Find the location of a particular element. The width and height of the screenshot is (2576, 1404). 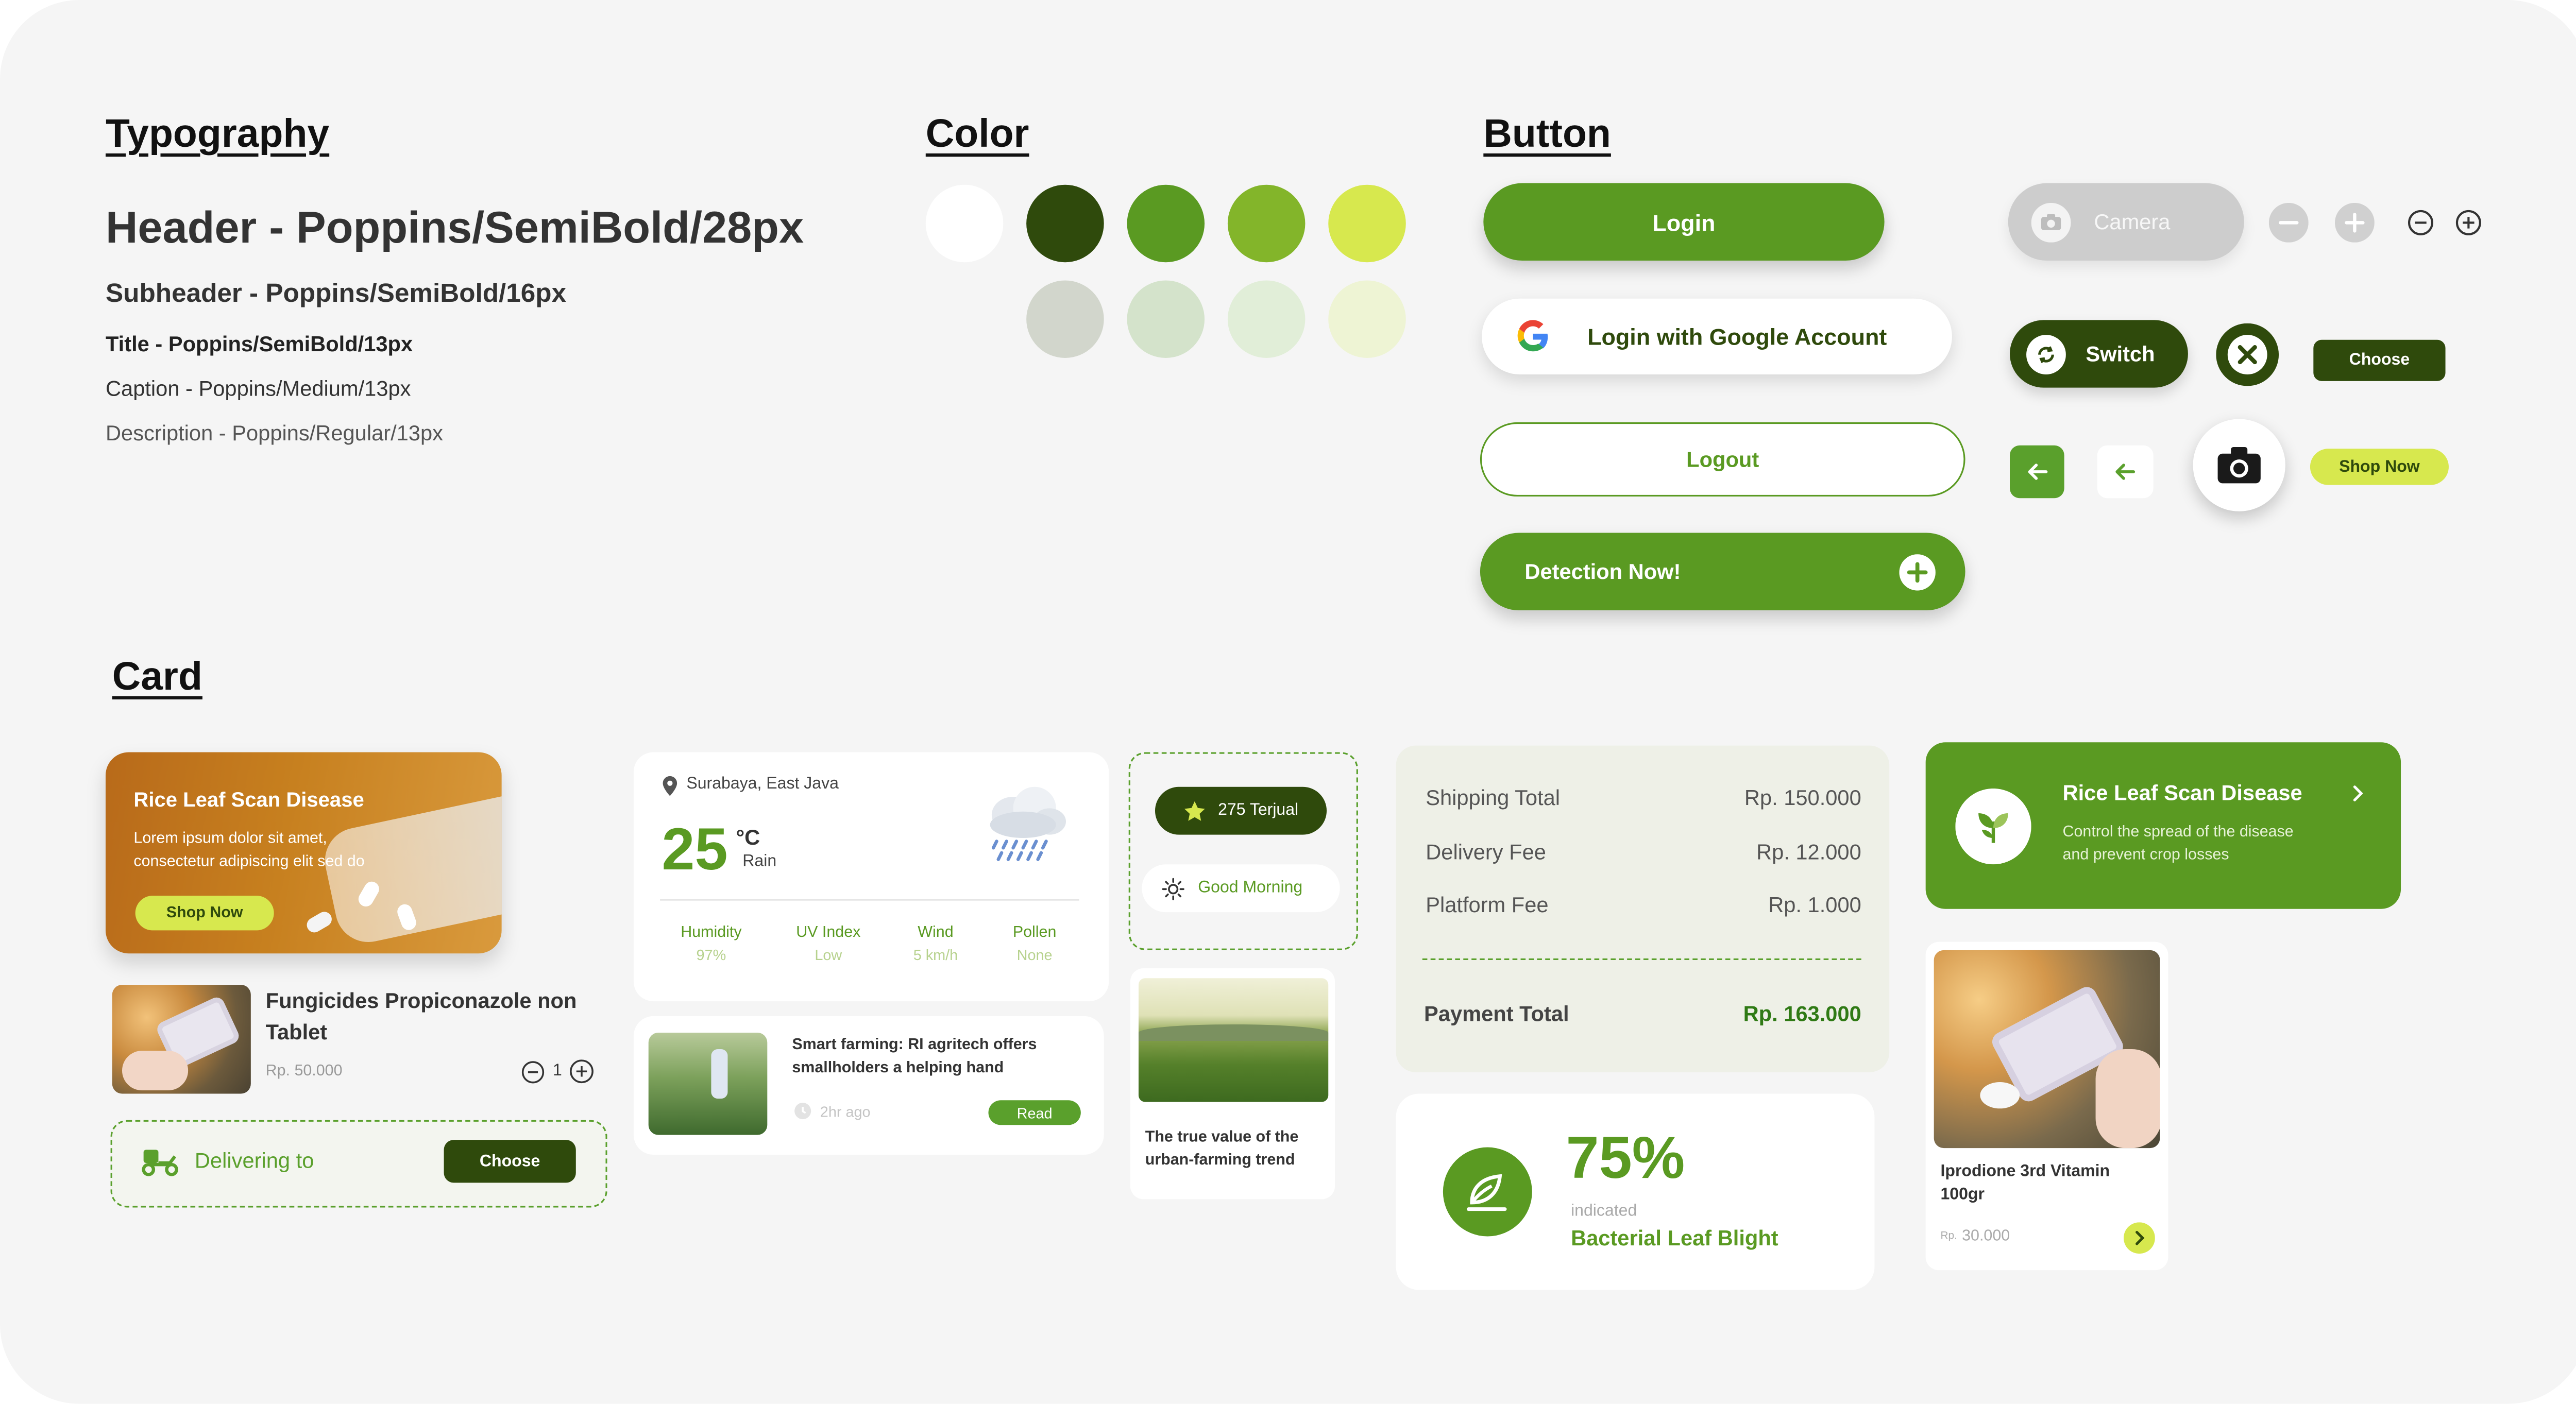

login-button: Login is located at coordinates (1684, 222).